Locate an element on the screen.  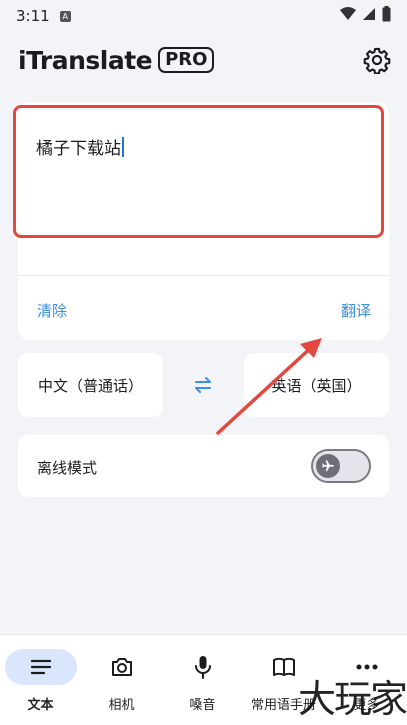
nav-label-camera: 相机 is located at coordinates (121, 705).